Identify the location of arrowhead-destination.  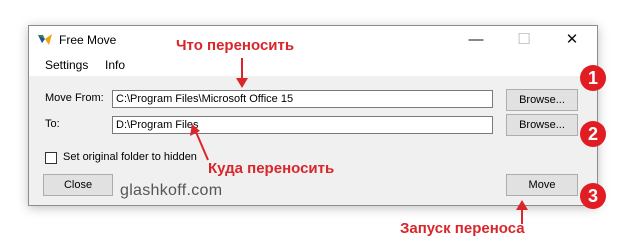
(195, 130).